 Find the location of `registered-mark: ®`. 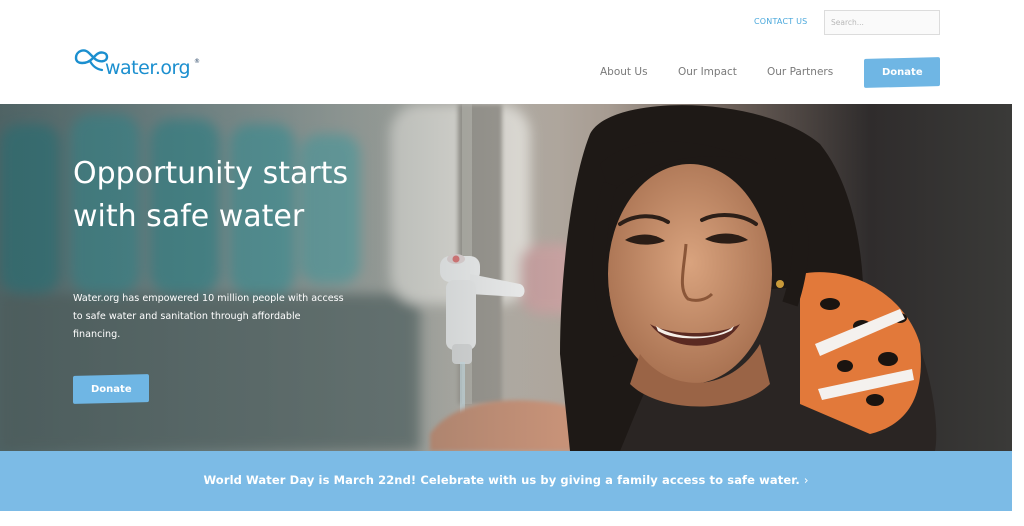

registered-mark: ® is located at coordinates (197, 61).